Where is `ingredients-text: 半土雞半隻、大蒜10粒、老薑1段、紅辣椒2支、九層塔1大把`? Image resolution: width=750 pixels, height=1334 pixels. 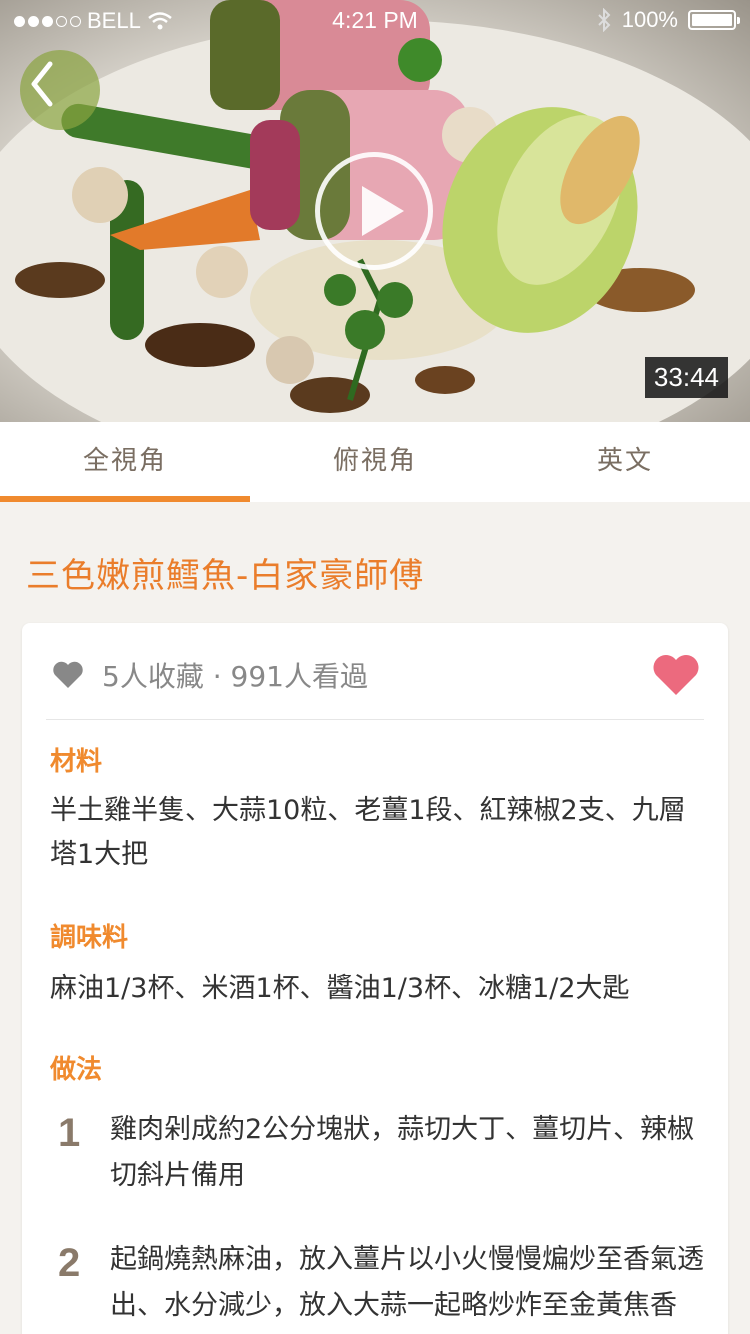
ingredients-text: 半土雞半隻、大蒜10粒、老薑1段、紅辣椒2支、九層塔1大把 is located at coordinates (368, 832).